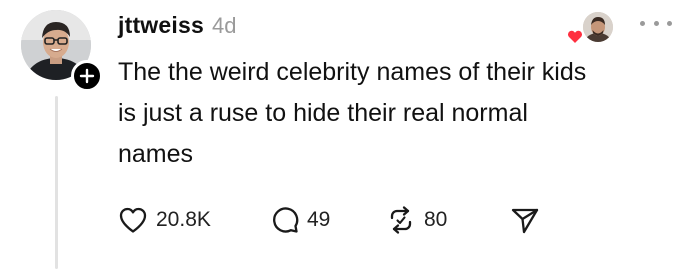 This screenshot has height=269, width=700. I want to click on liker-photo-icon, so click(598, 27).